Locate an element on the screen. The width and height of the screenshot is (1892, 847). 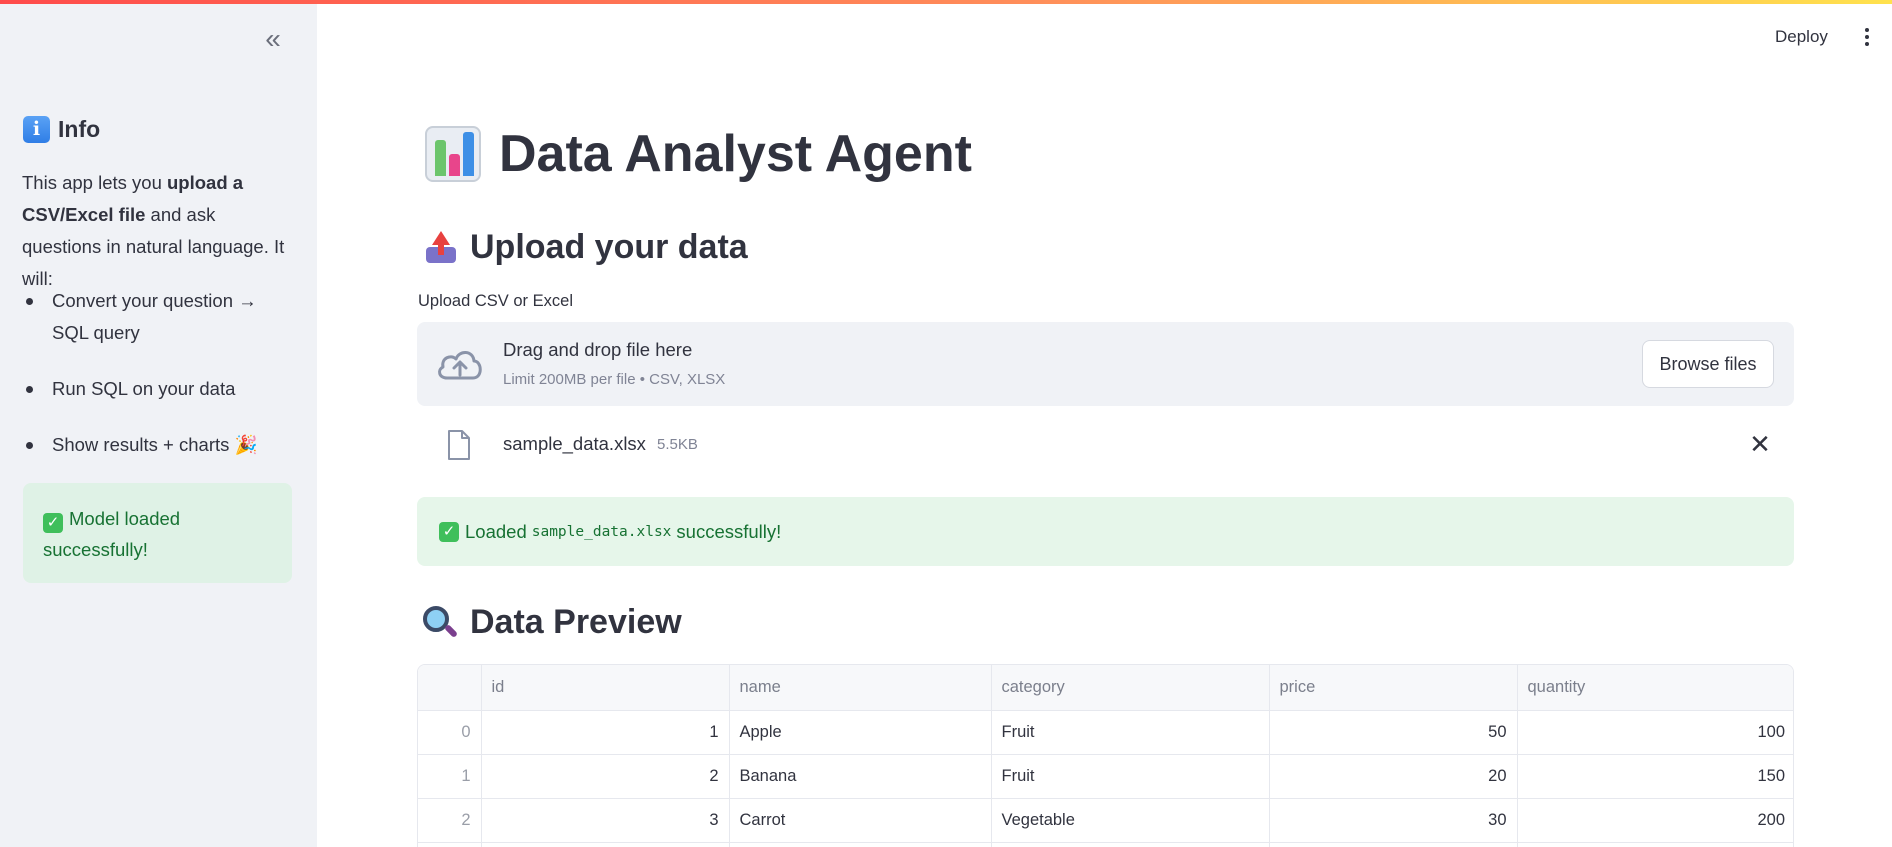
list-item: Run SQL on your data is located at coordinates (160, 389).